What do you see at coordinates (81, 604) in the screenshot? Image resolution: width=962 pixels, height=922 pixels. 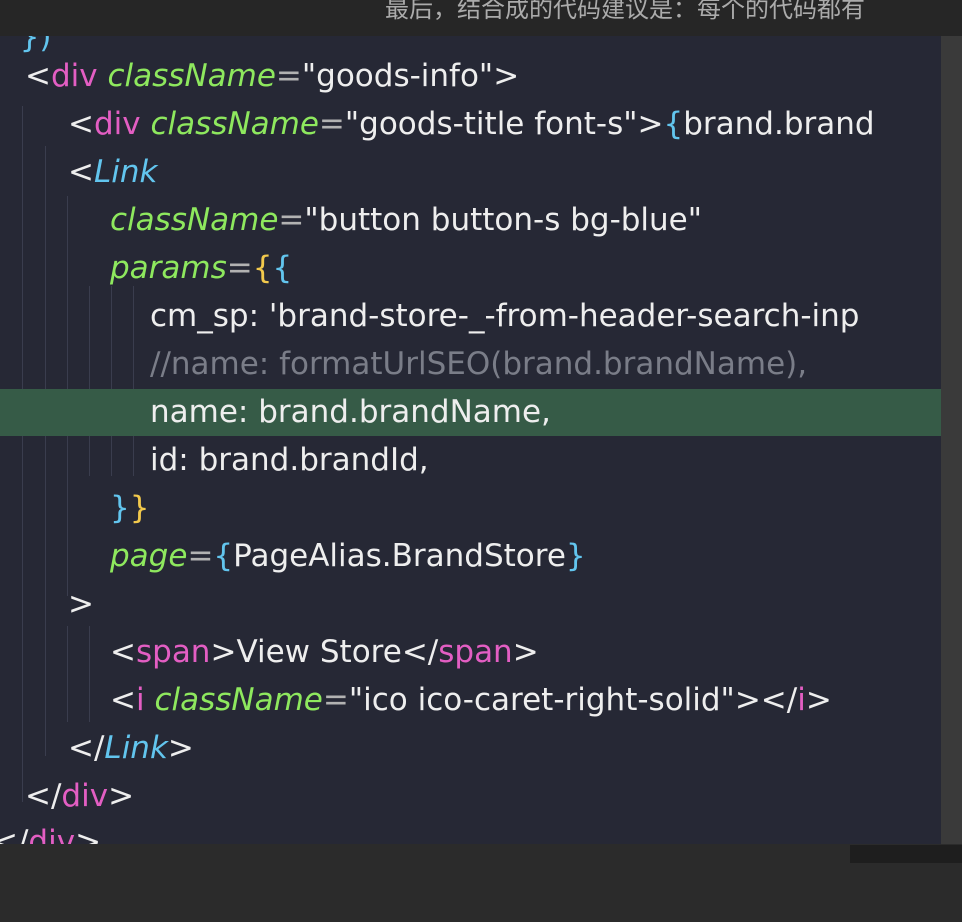 I see `code-text: >` at bounding box center [81, 604].